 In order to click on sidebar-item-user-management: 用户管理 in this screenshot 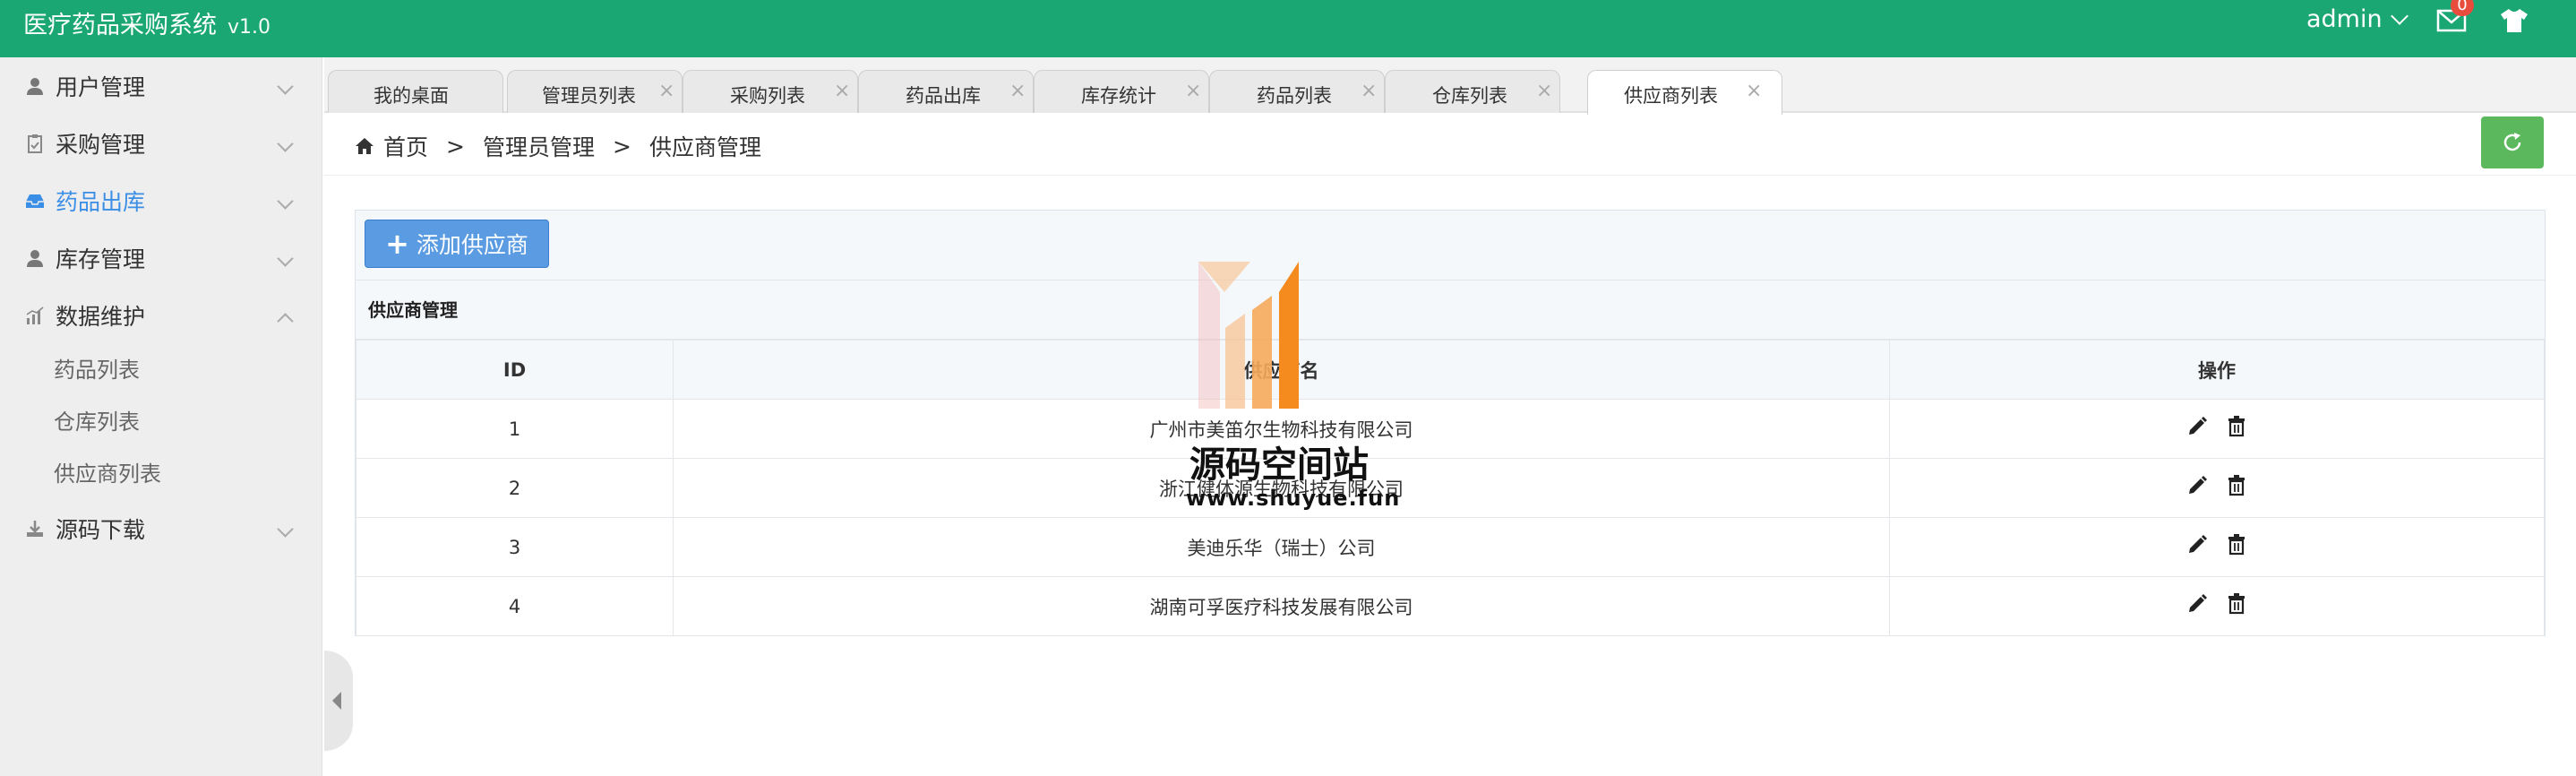, I will do `click(161, 86)`.